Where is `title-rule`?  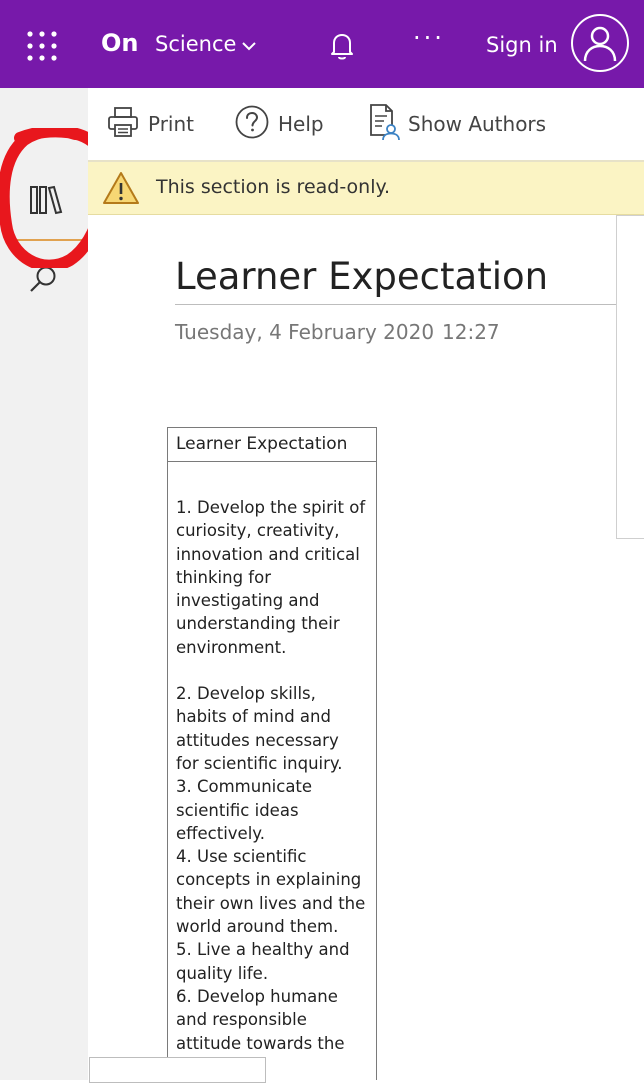
title-rule is located at coordinates (395, 304).